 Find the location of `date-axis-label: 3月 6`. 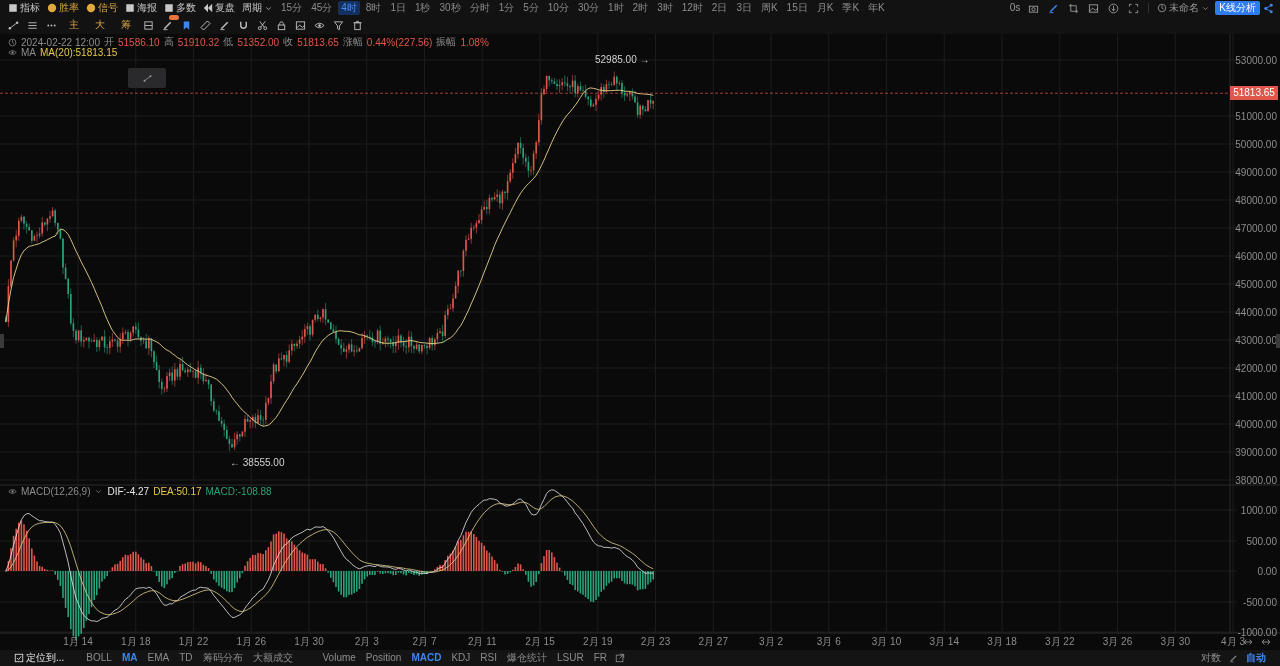

date-axis-label: 3月 6 is located at coordinates (828, 641).